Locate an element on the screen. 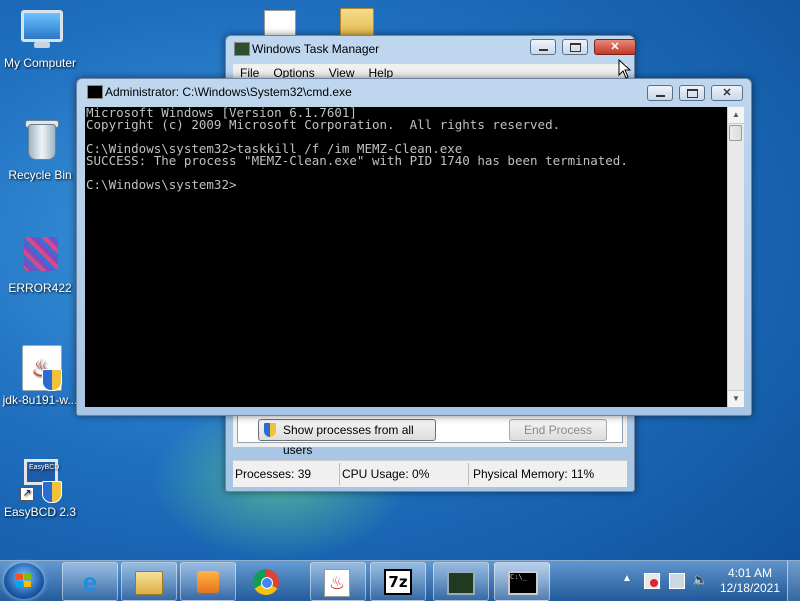 Image resolution: width=800 pixels, height=601 pixels. status-memory: Physical Memory: 11% is located at coordinates (534, 474).